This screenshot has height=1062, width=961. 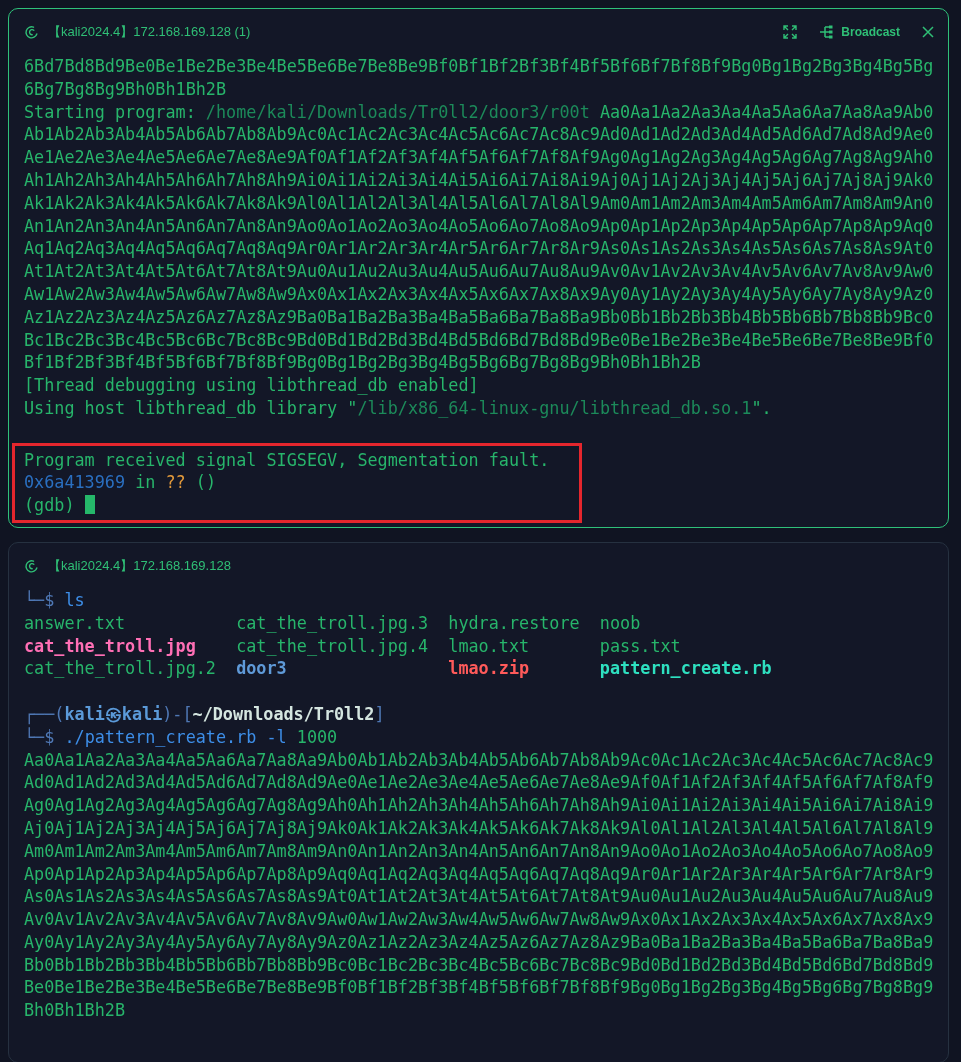 What do you see at coordinates (686, 669) in the screenshot?
I see `file-name: pattern_create.rb` at bounding box center [686, 669].